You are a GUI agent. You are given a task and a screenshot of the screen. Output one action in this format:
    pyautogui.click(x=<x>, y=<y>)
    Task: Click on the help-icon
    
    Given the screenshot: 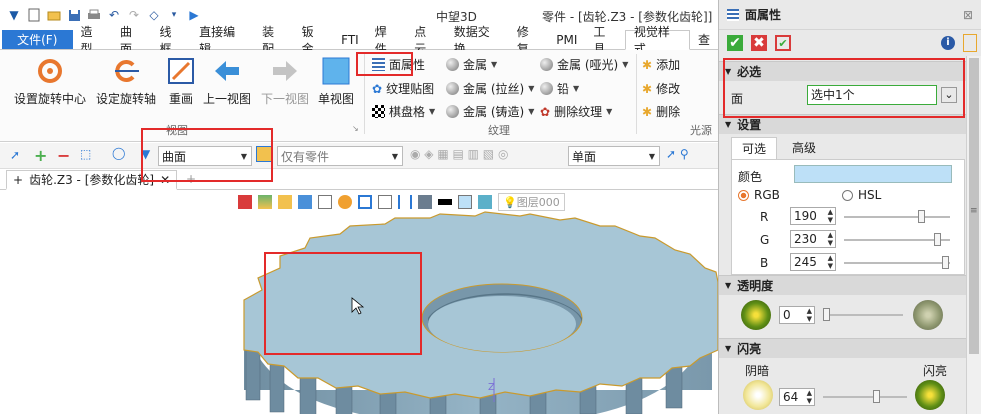 What is the action you would take?
    pyautogui.click(x=970, y=43)
    